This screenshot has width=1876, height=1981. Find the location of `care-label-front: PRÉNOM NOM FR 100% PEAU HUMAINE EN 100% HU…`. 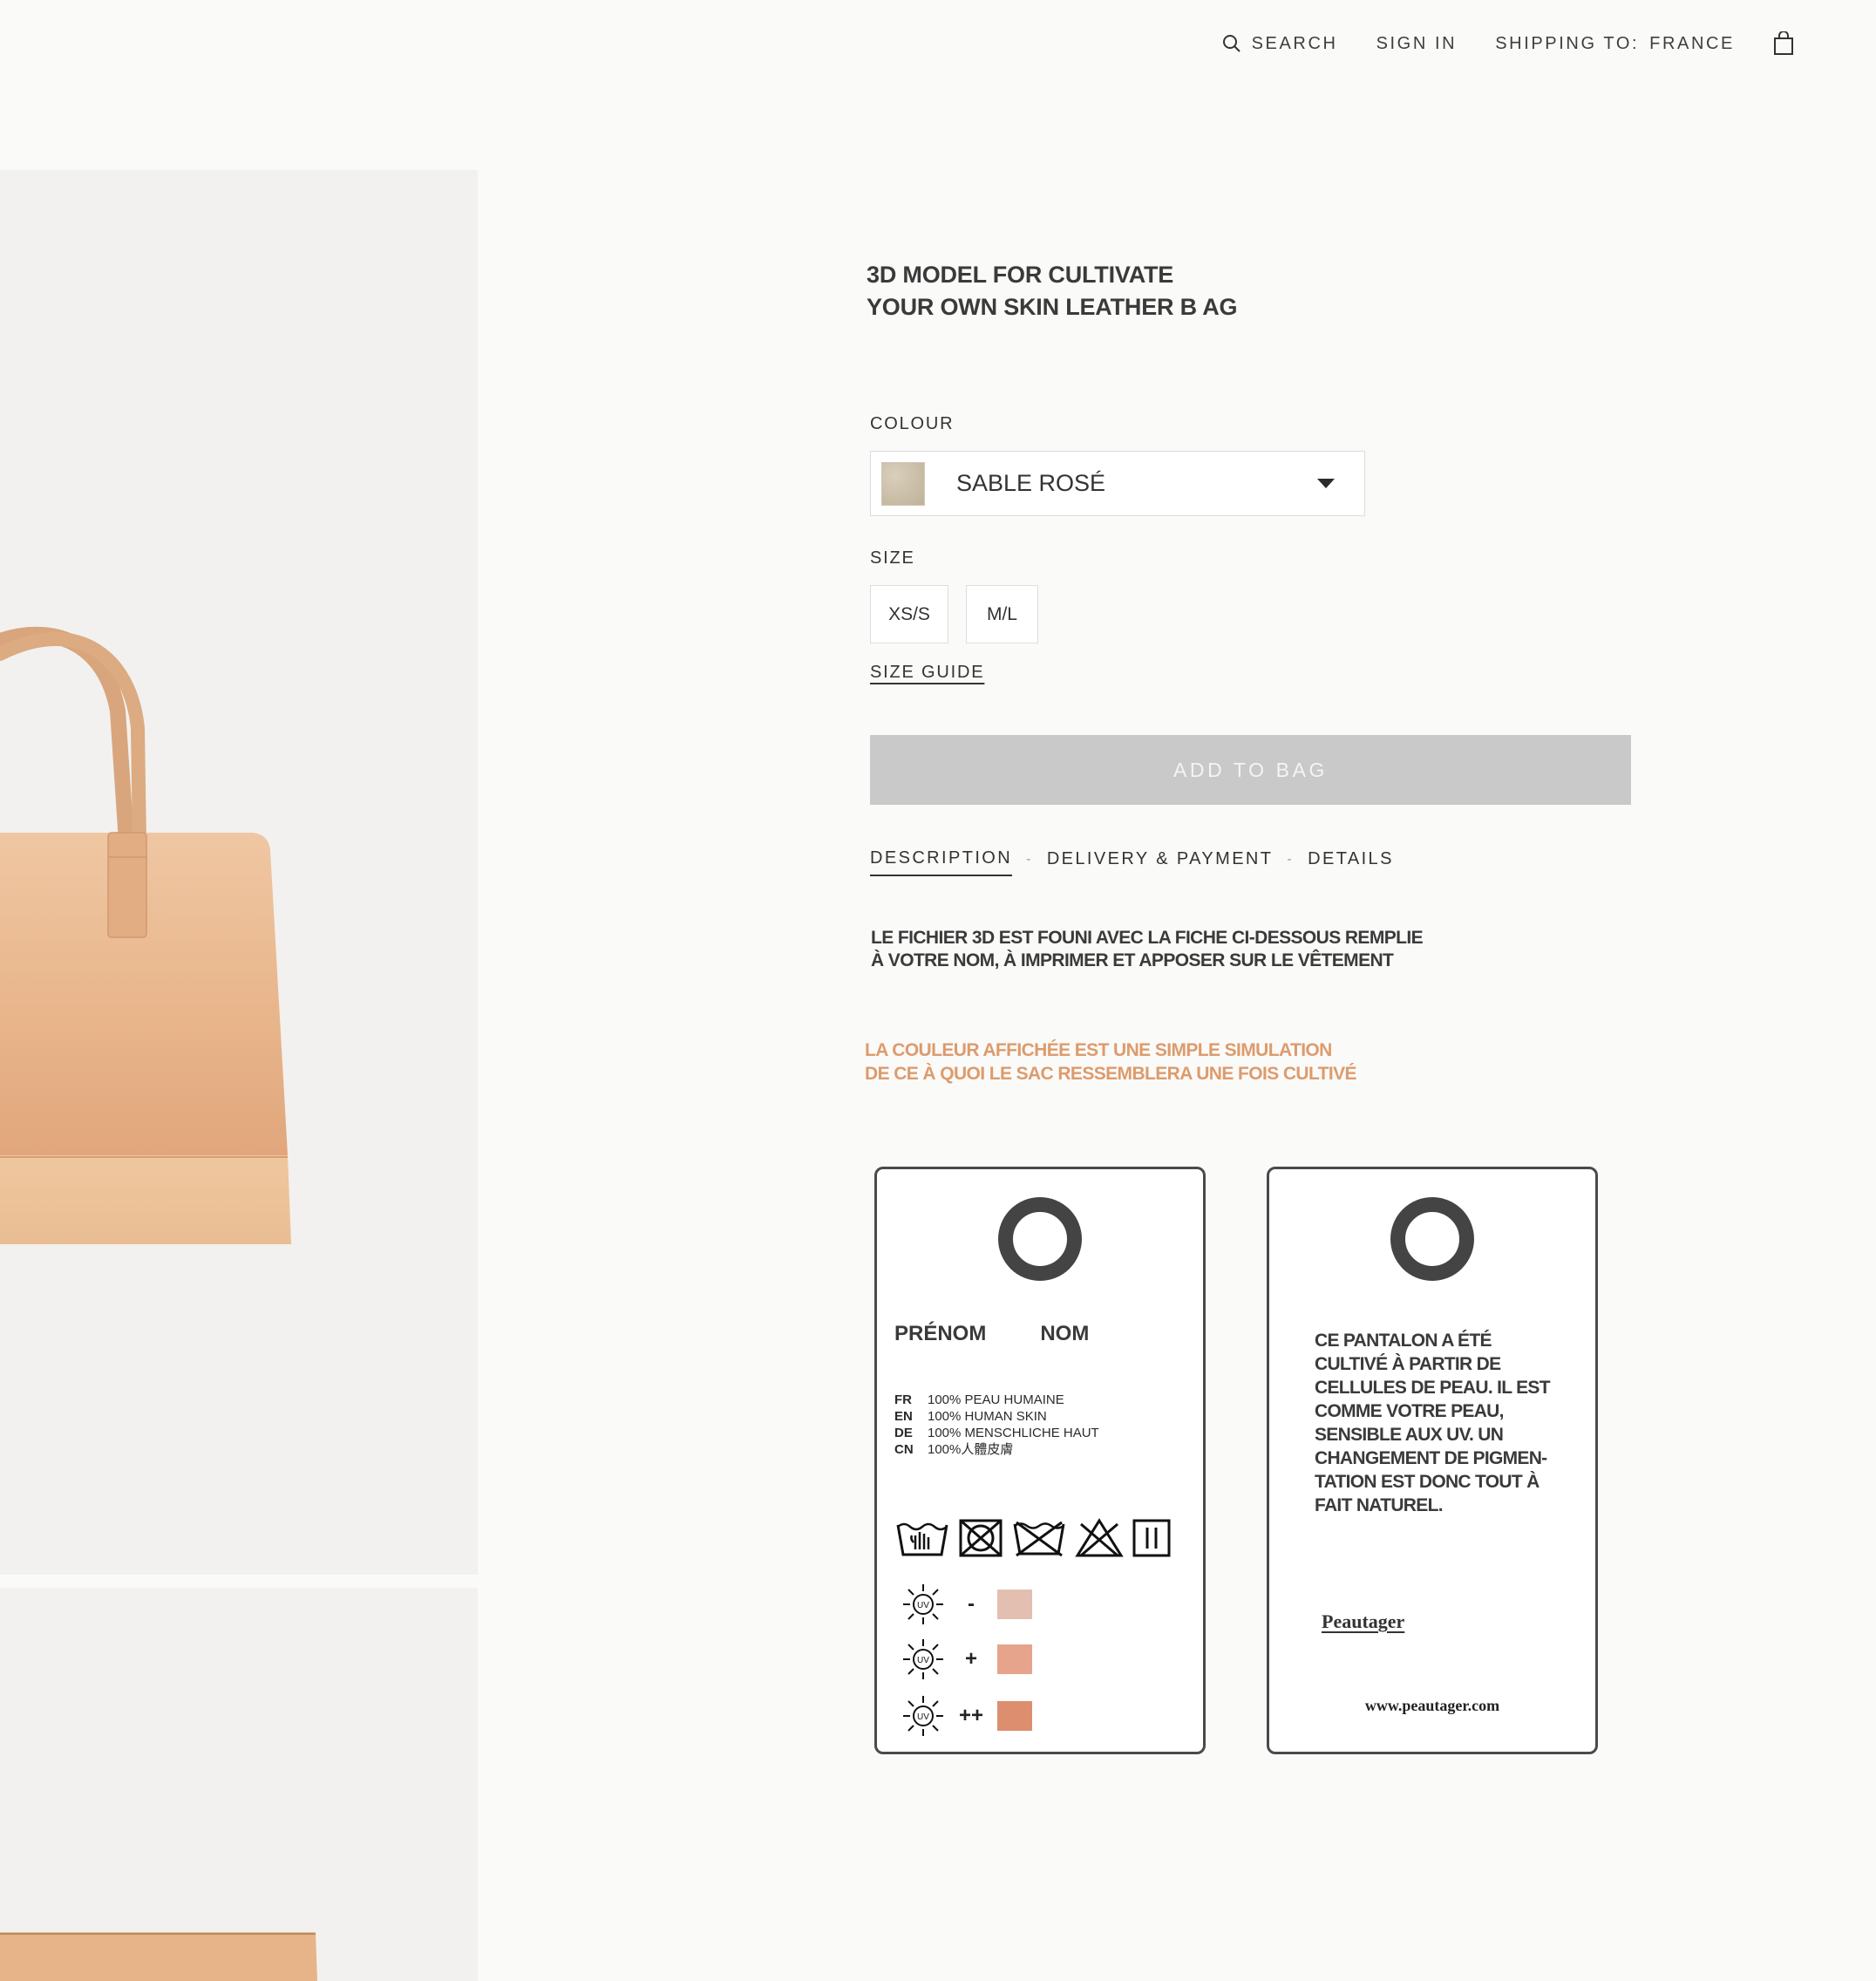

care-label-front: PRÉNOM NOM FR 100% PEAU HUMAINE EN 100% HU… is located at coordinates (1040, 1460).